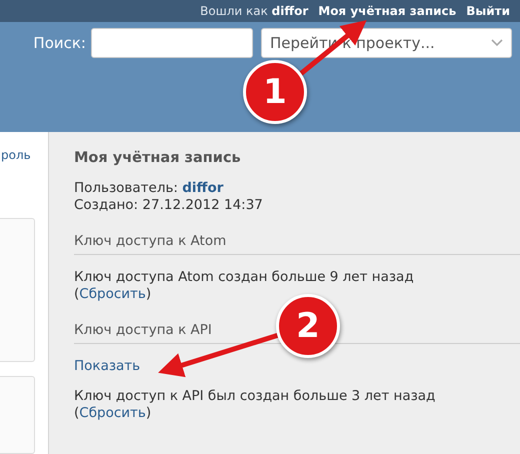  What do you see at coordinates (255, 405) in the screenshot?
I see `key-info-text: Ключ доступ к API был создан больше 3 лет назад (Сбросить)` at bounding box center [255, 405].